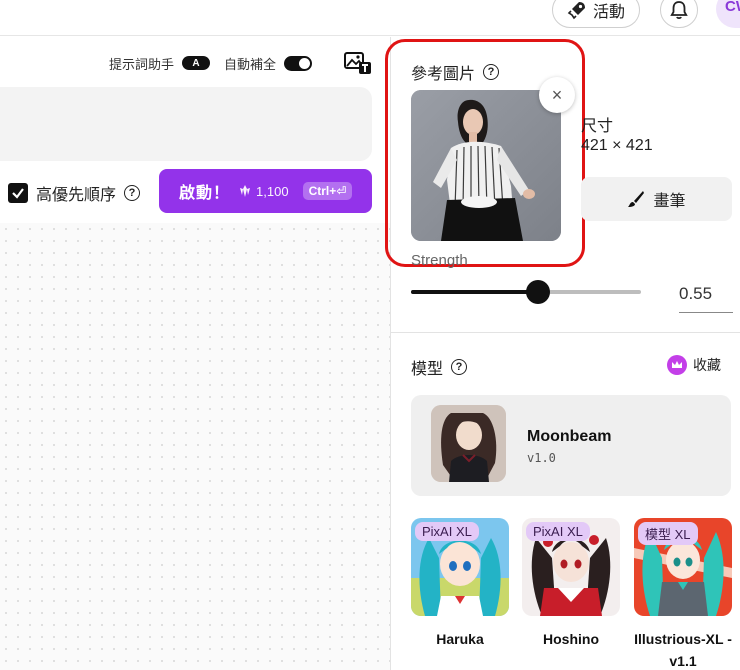 The height and width of the screenshot is (670, 740). What do you see at coordinates (597, 126) in the screenshot?
I see `size-label: 尺寸` at bounding box center [597, 126].